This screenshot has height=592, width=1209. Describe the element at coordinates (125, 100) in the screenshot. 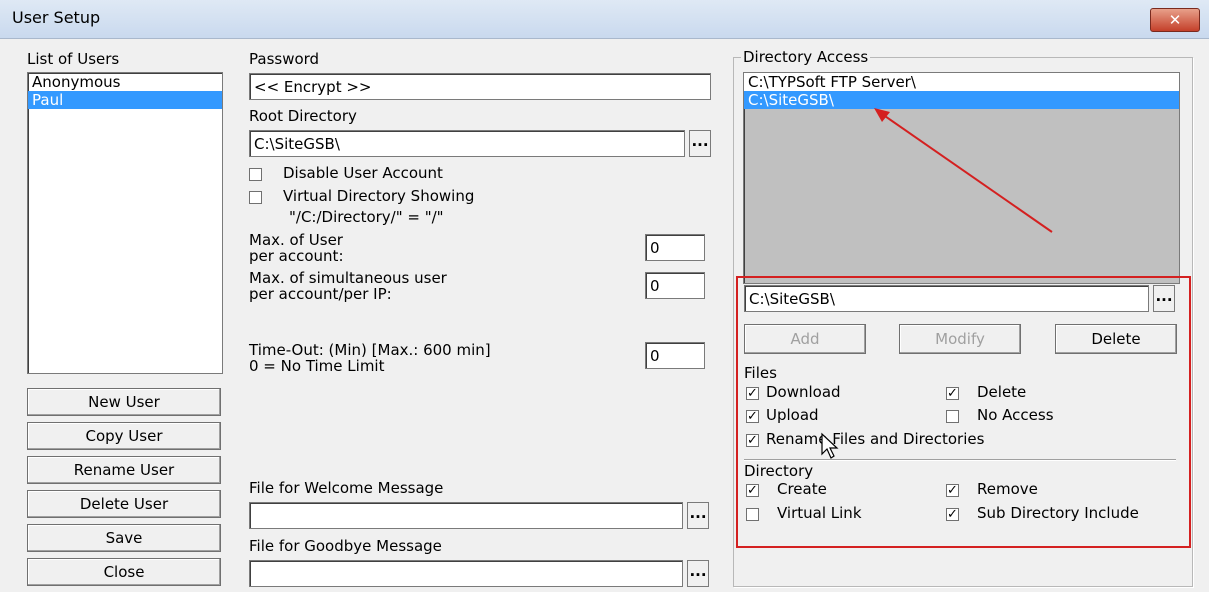

I see `list-item: Paul` at that location.